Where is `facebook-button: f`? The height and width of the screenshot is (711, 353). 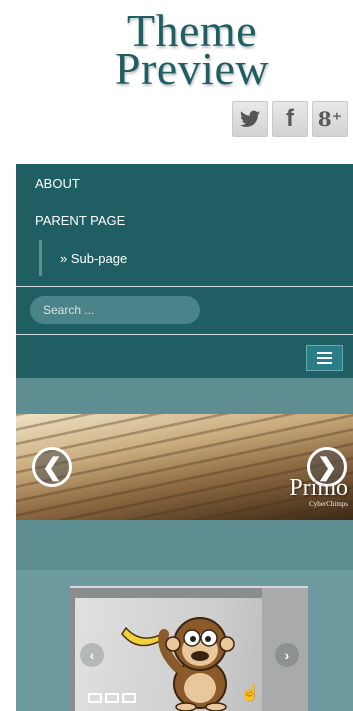 facebook-button: f is located at coordinates (290, 119).